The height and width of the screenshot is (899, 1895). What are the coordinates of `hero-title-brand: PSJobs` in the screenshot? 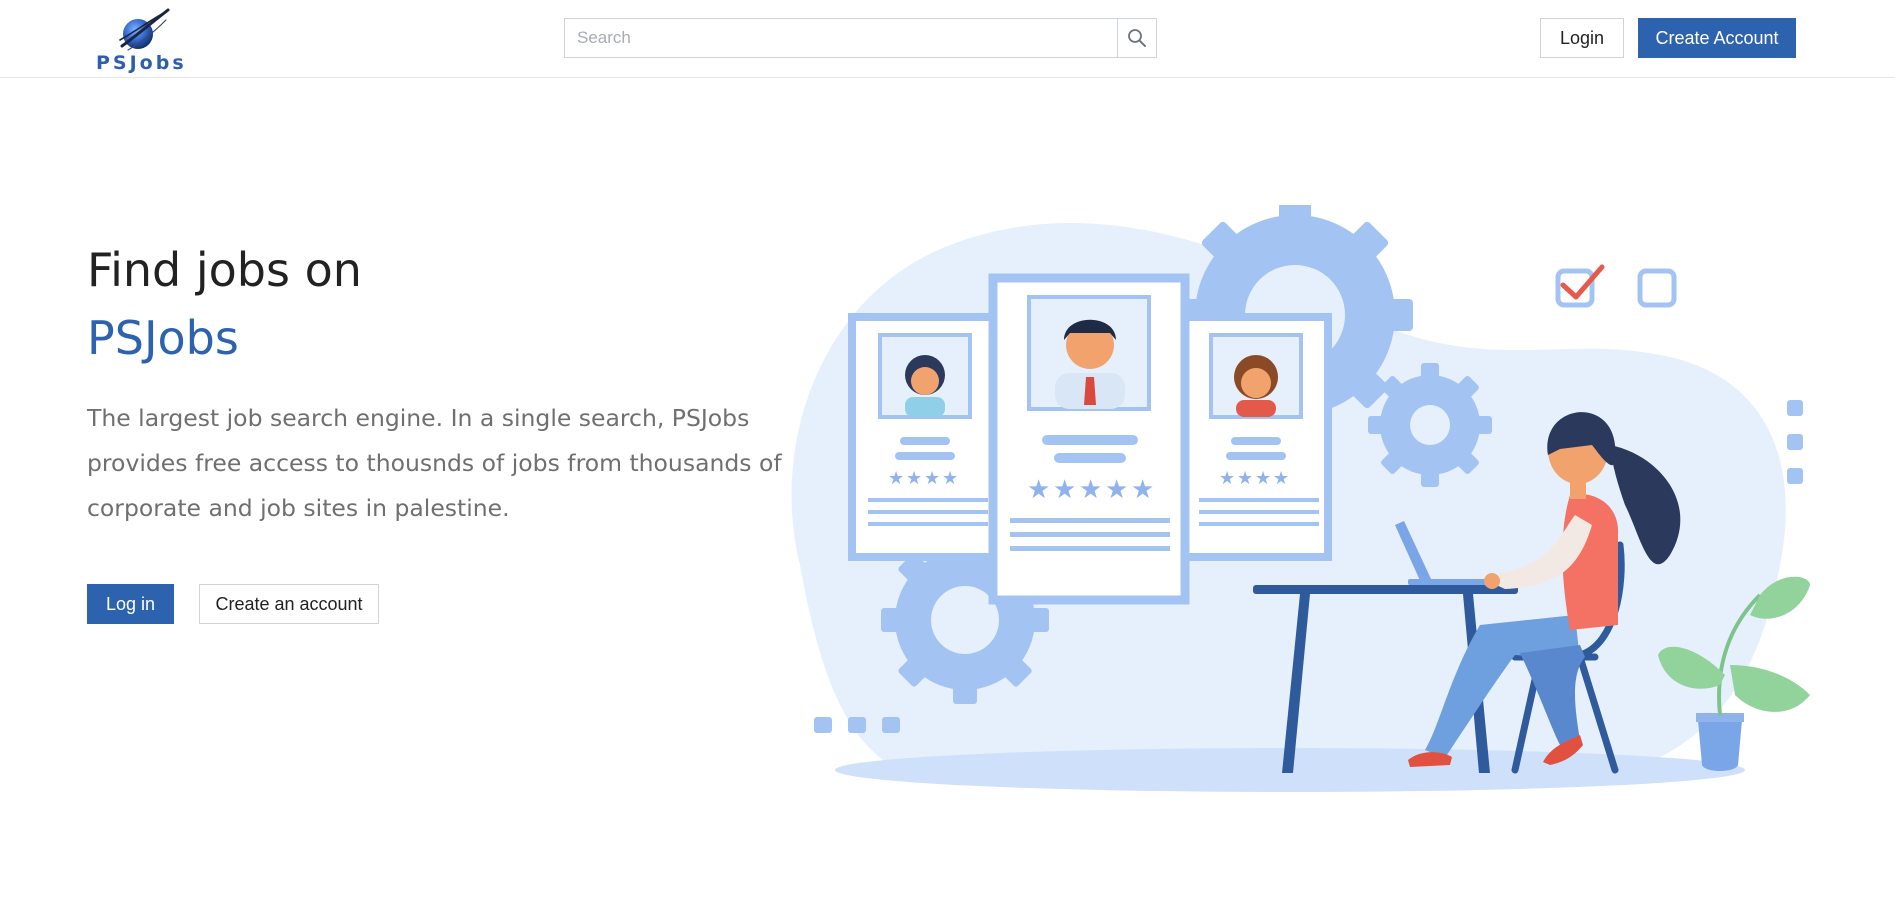 It's located at (163, 338).